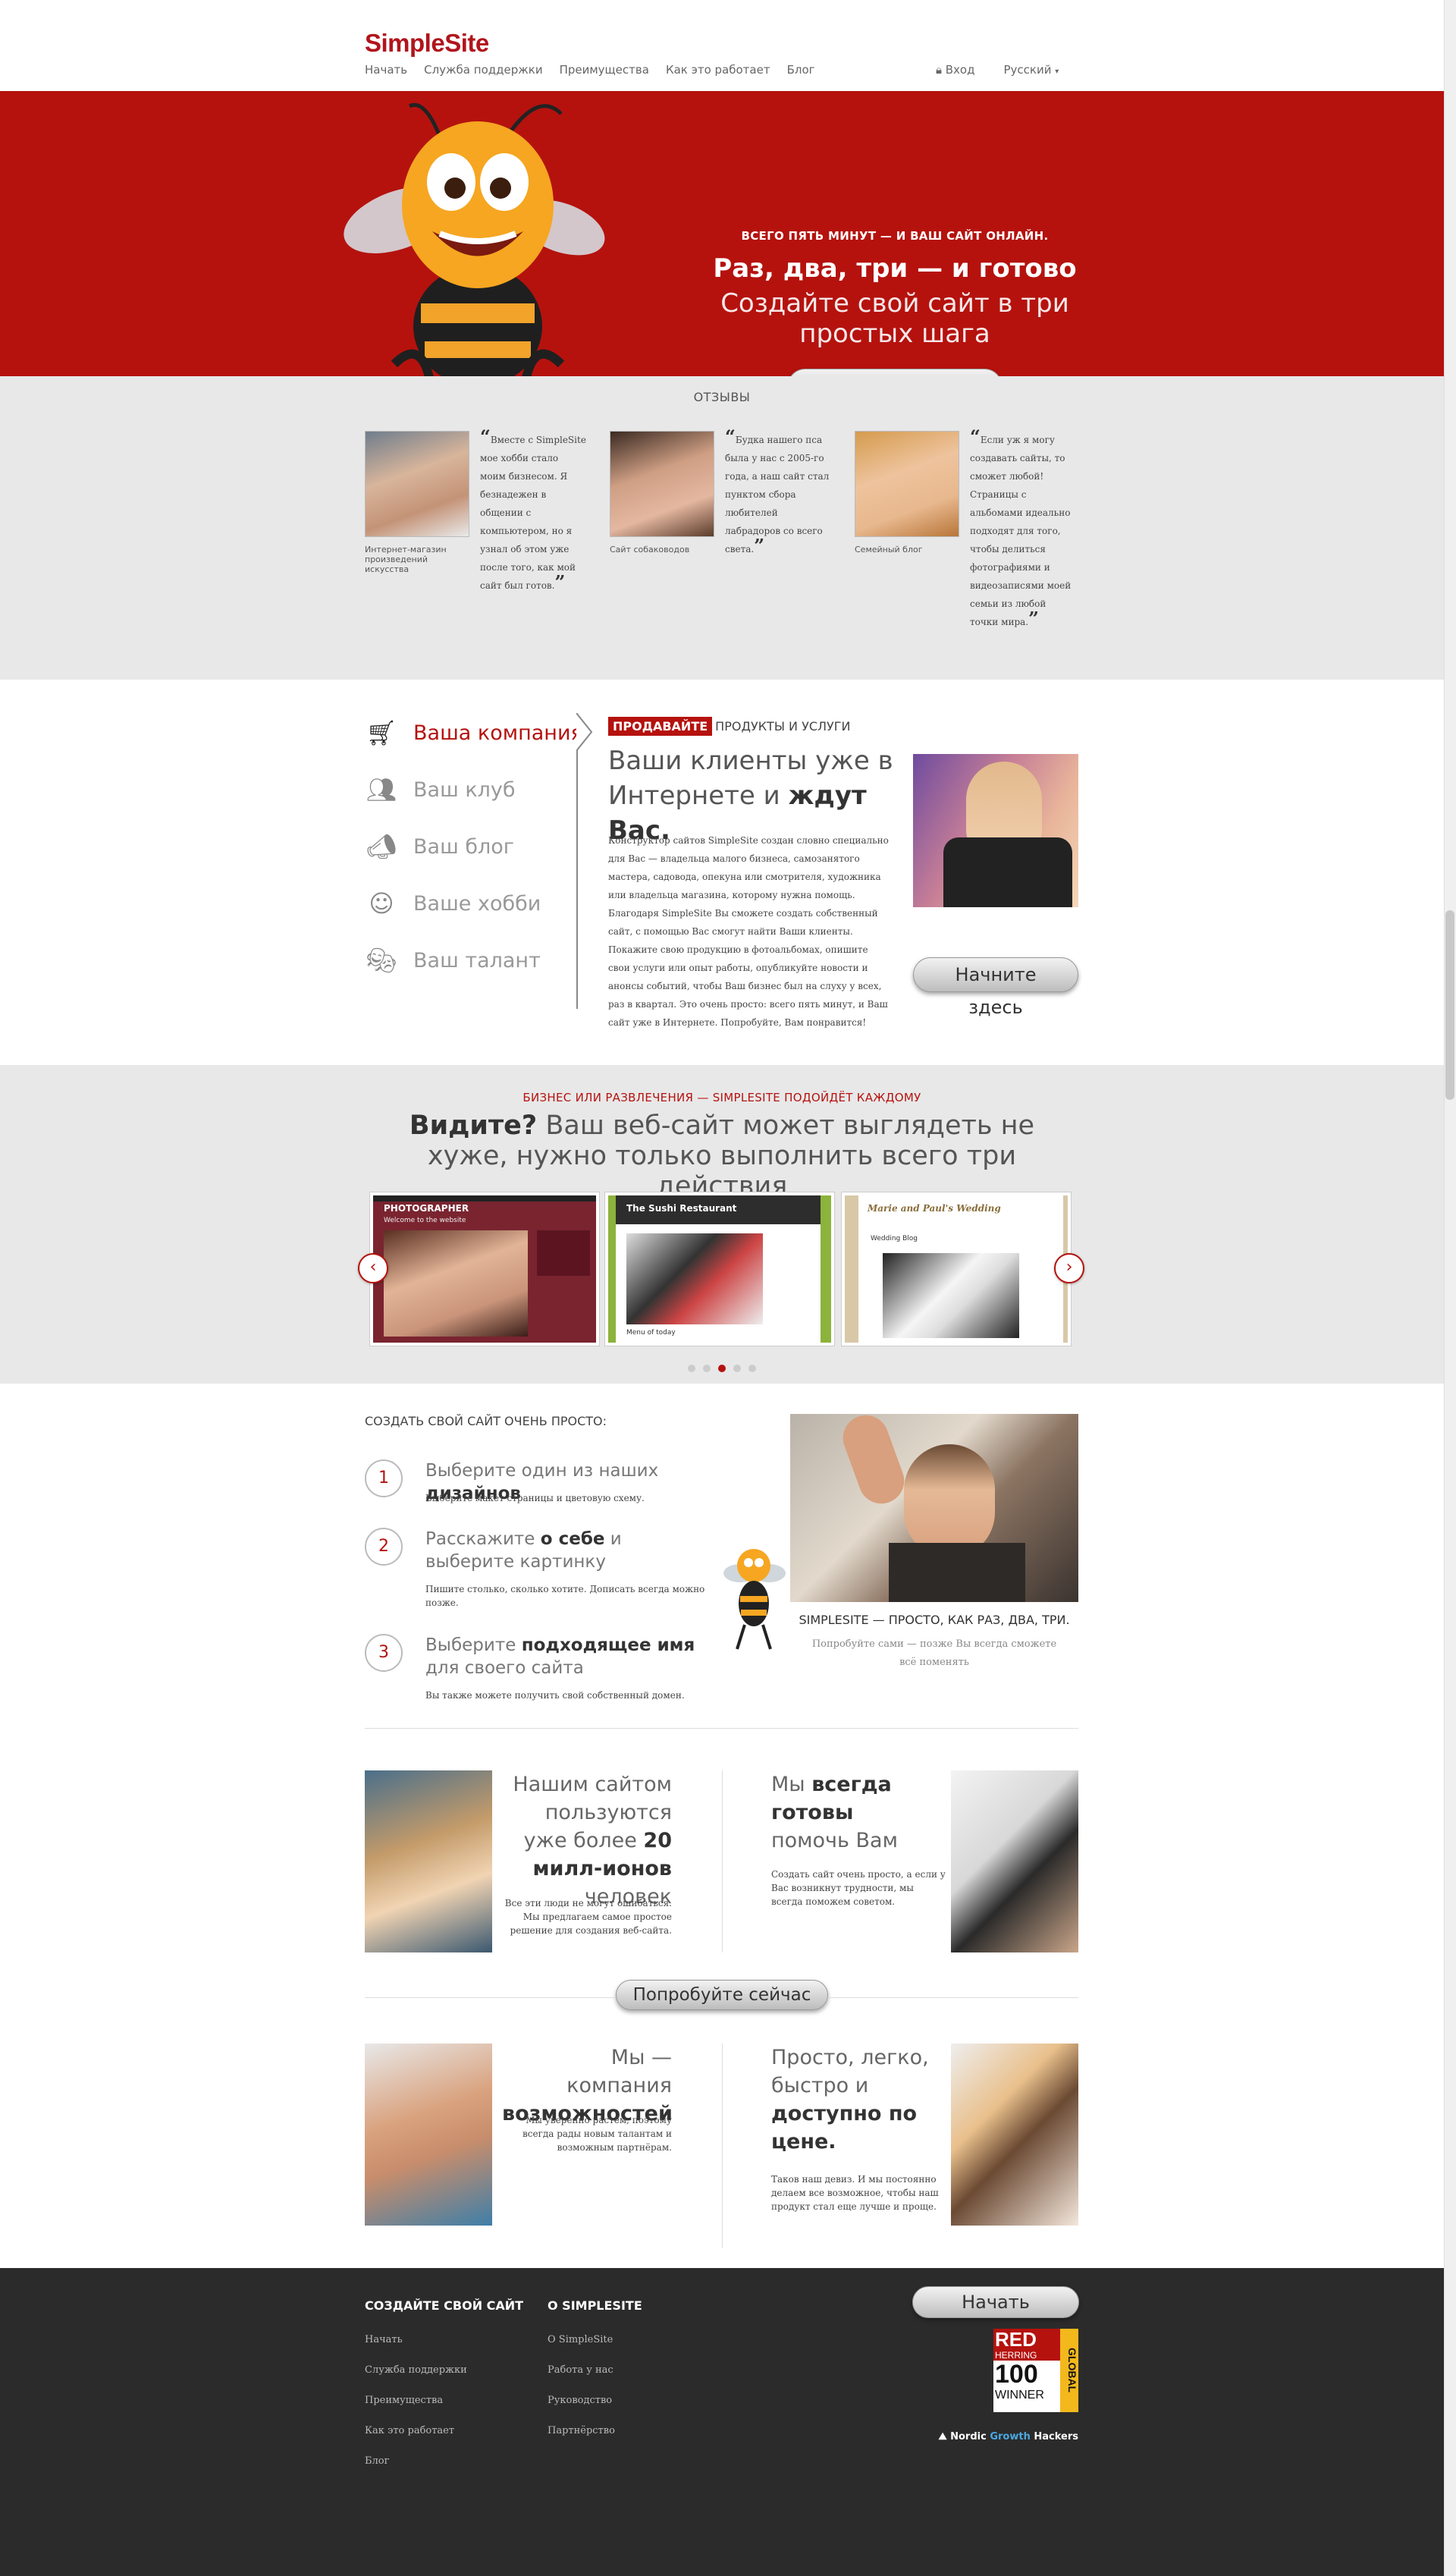  What do you see at coordinates (483, 70) in the screenshot?
I see `nav-support: Служба поддержки` at bounding box center [483, 70].